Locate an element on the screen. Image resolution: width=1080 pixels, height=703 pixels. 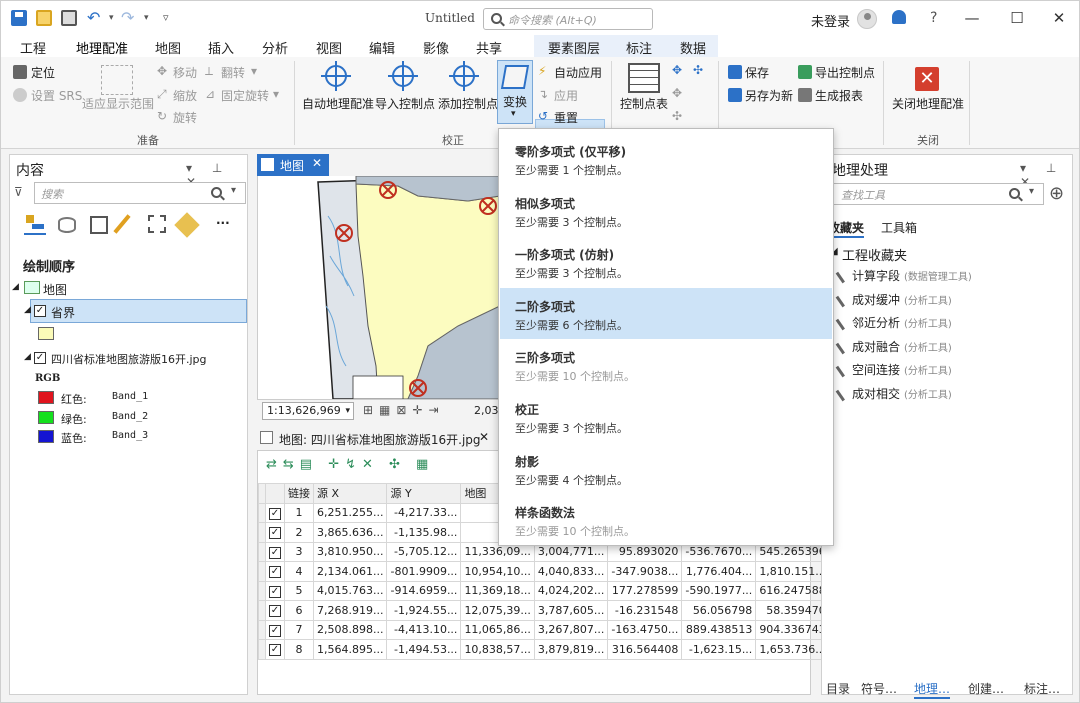
login-status: 未登录 is located at coordinates (830, 20).